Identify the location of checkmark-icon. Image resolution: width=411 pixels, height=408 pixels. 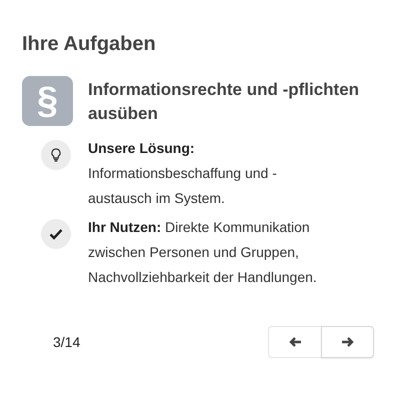
(56, 234).